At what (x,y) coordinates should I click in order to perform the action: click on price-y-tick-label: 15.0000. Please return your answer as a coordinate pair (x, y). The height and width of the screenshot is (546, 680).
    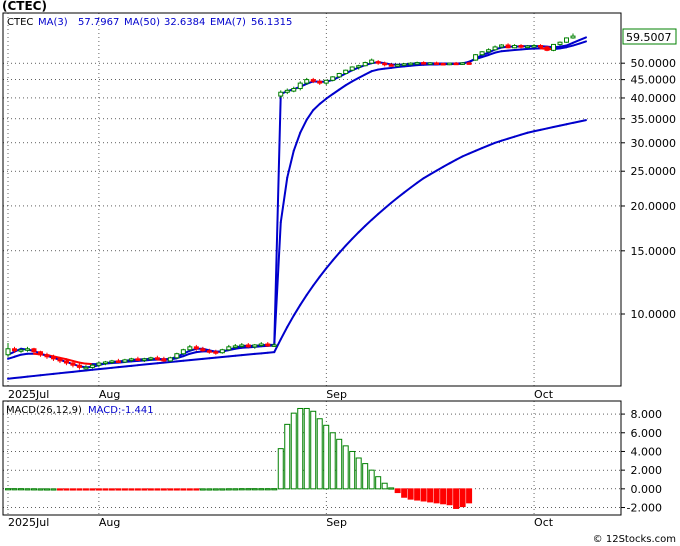
    Looking at the image, I should click on (654, 251).